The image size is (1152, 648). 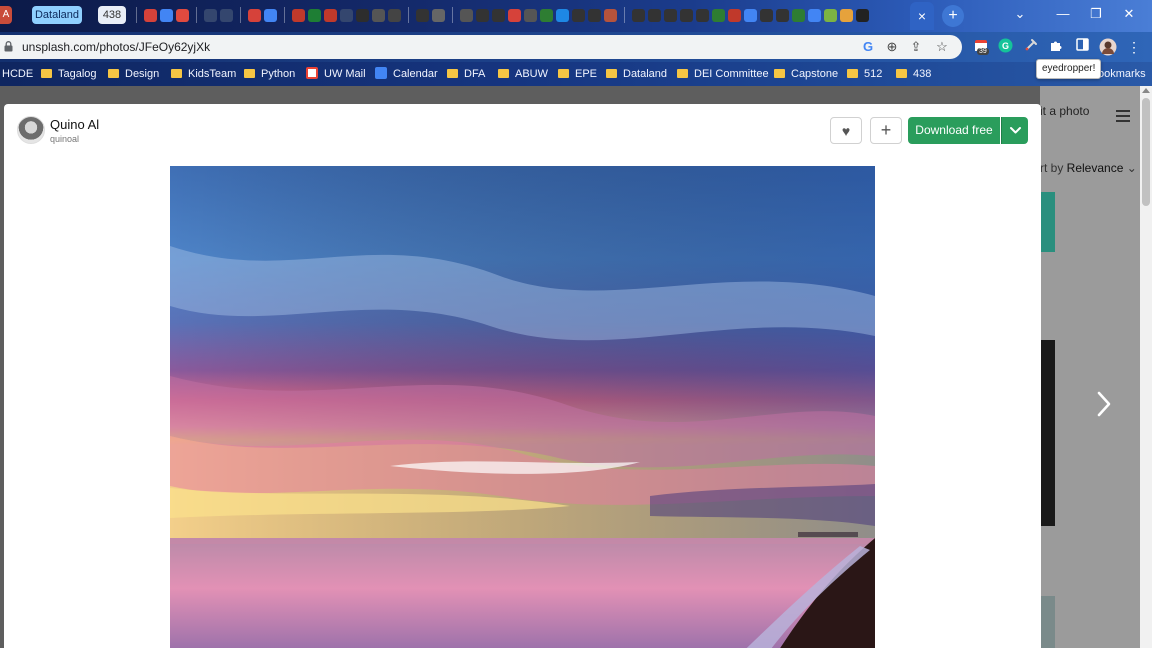 I want to click on tab-partial: A, so click(x=6, y=15).